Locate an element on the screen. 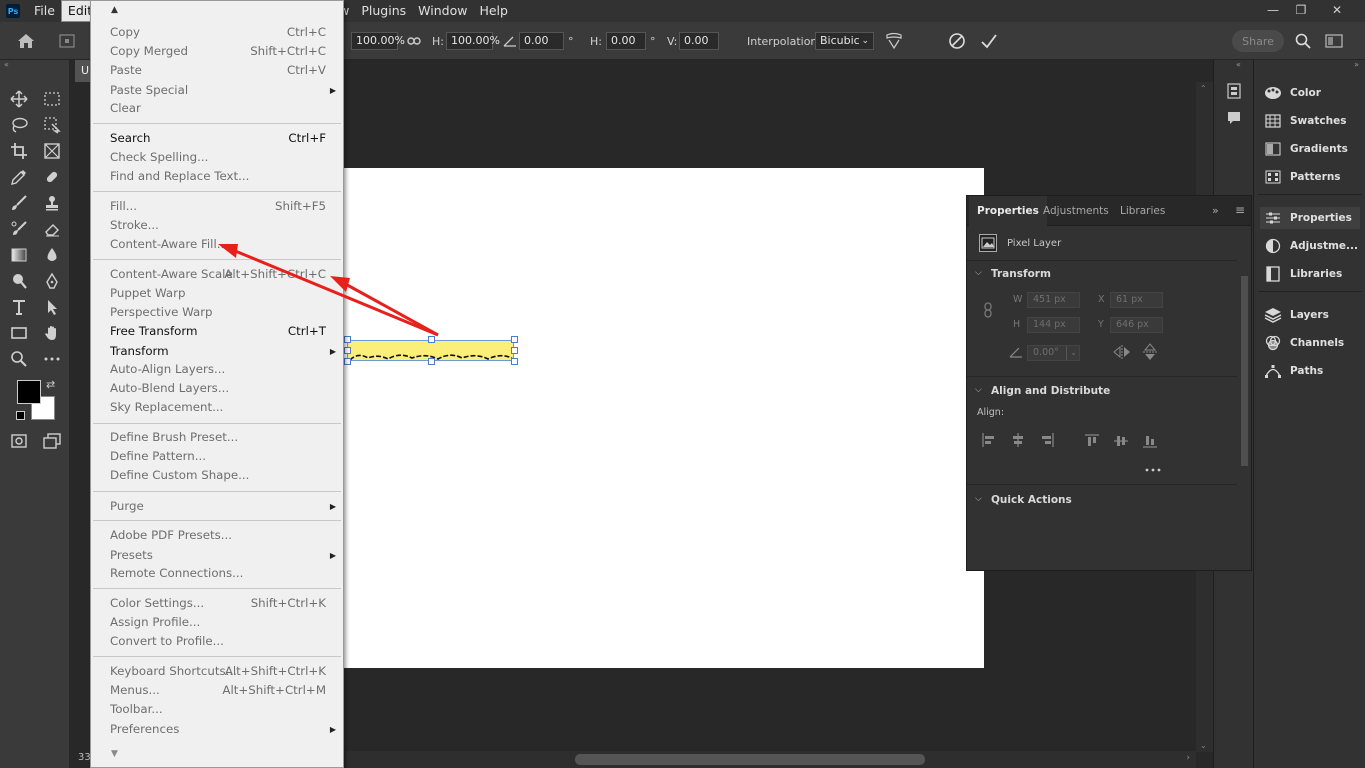  transform-handle-bottom is located at coordinates (431, 361).